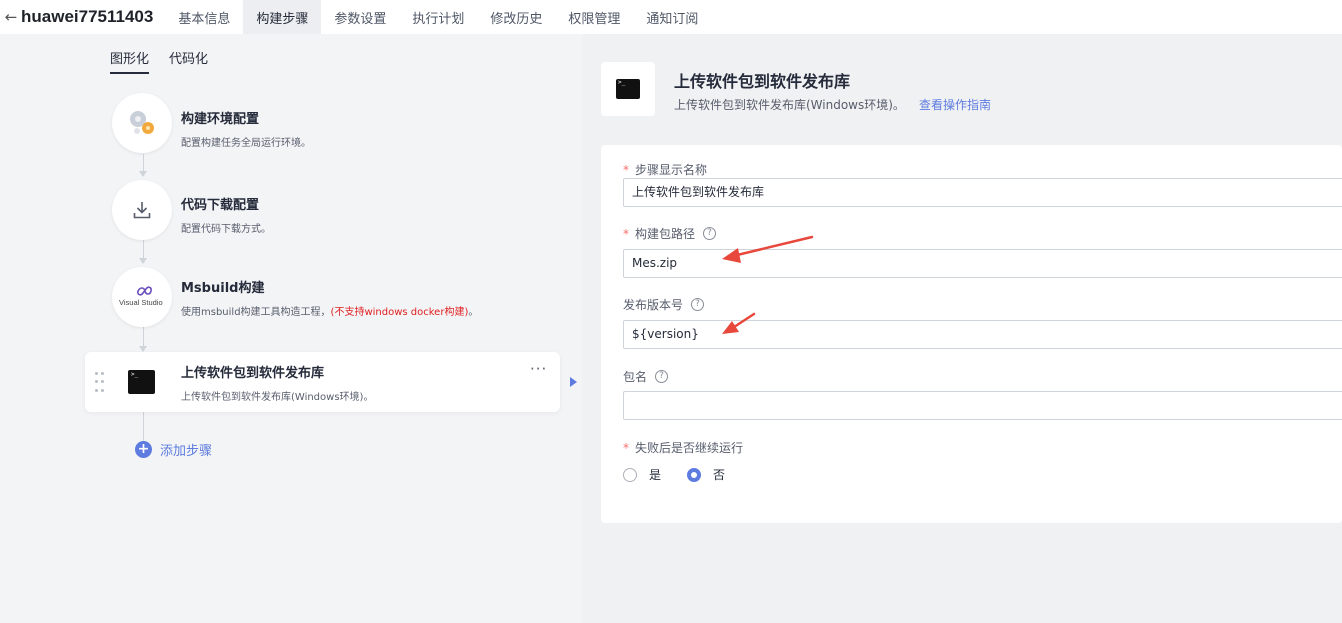 This screenshot has height=623, width=1342. I want to click on continue-on-fail-radio-group: 是 否, so click(687, 474).